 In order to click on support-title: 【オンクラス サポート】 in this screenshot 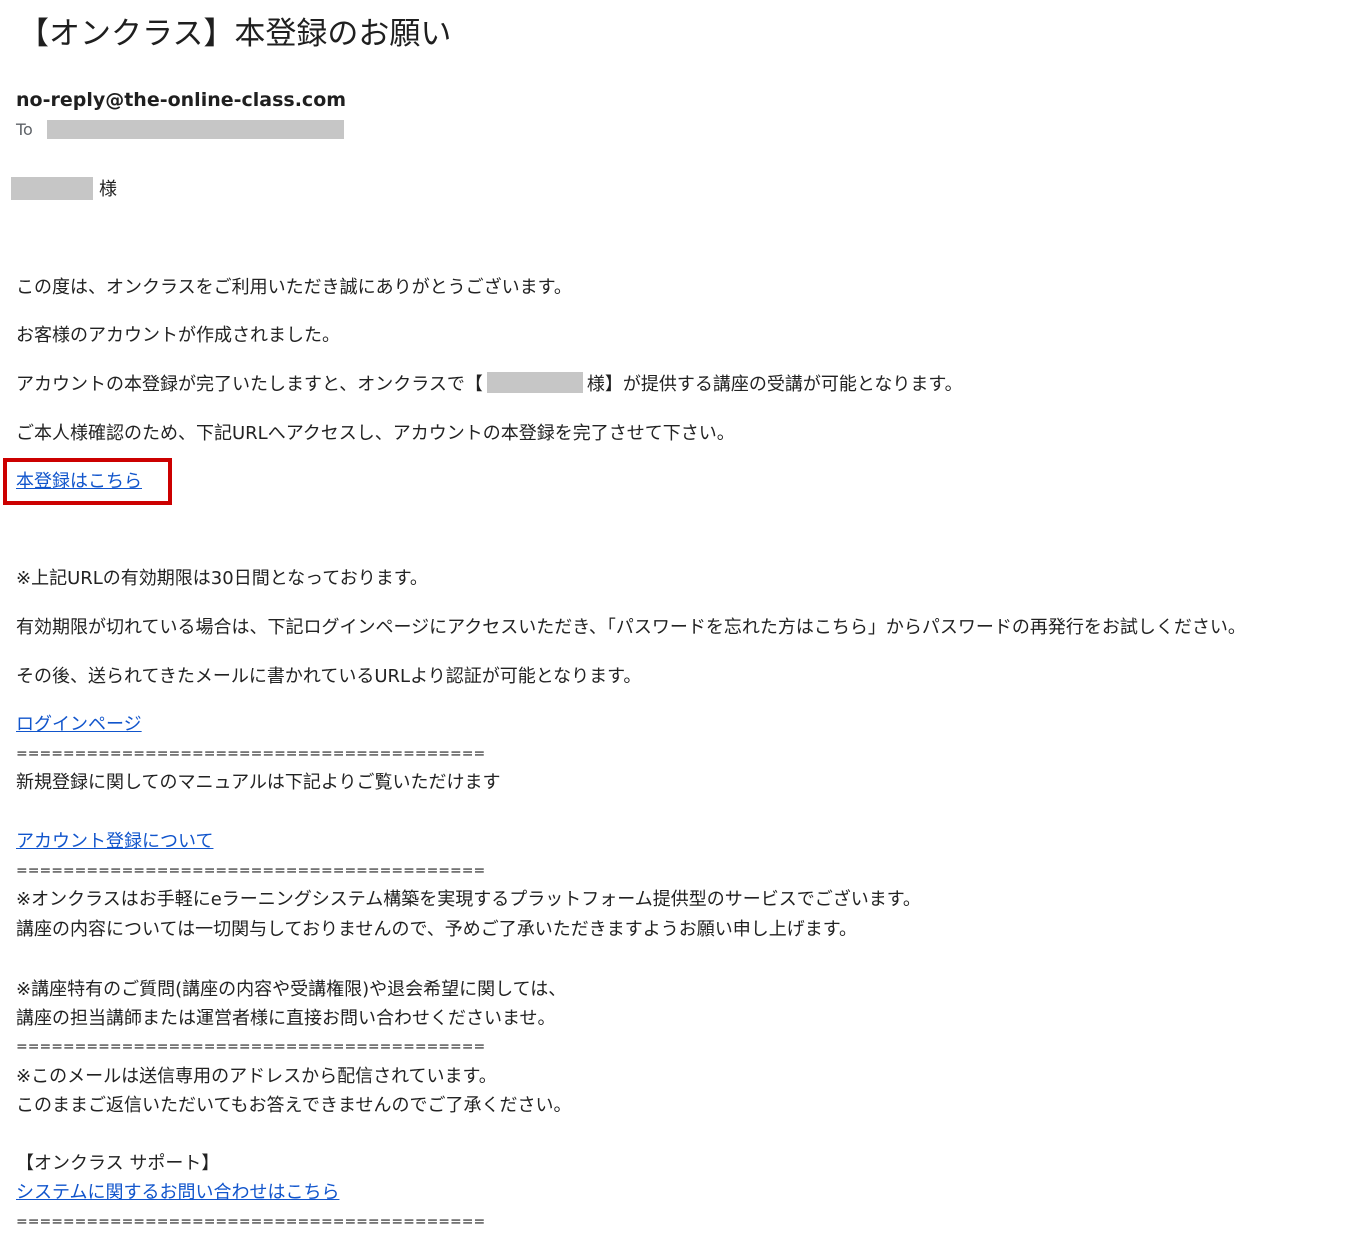, I will do `click(118, 1163)`.